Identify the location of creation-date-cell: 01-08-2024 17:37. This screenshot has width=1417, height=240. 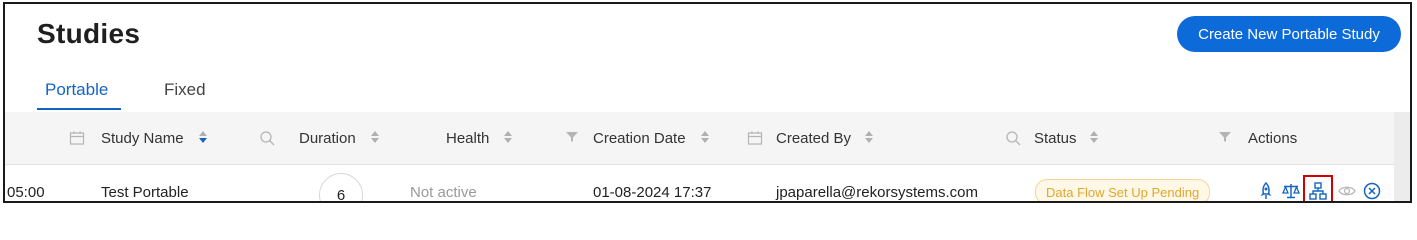
(652, 192).